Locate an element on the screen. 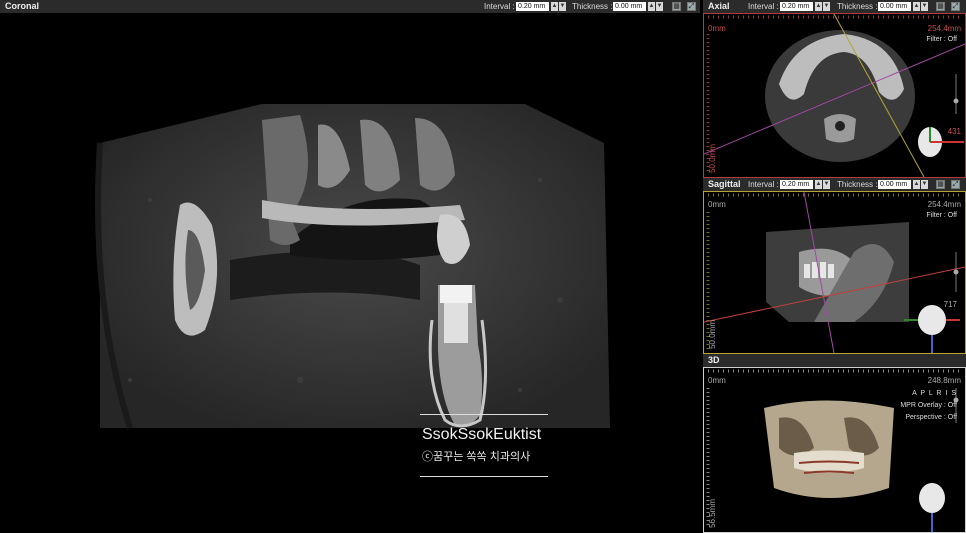 The height and width of the screenshot is (533, 966). axial-filter-status: Filter : Off is located at coordinates (941, 39).